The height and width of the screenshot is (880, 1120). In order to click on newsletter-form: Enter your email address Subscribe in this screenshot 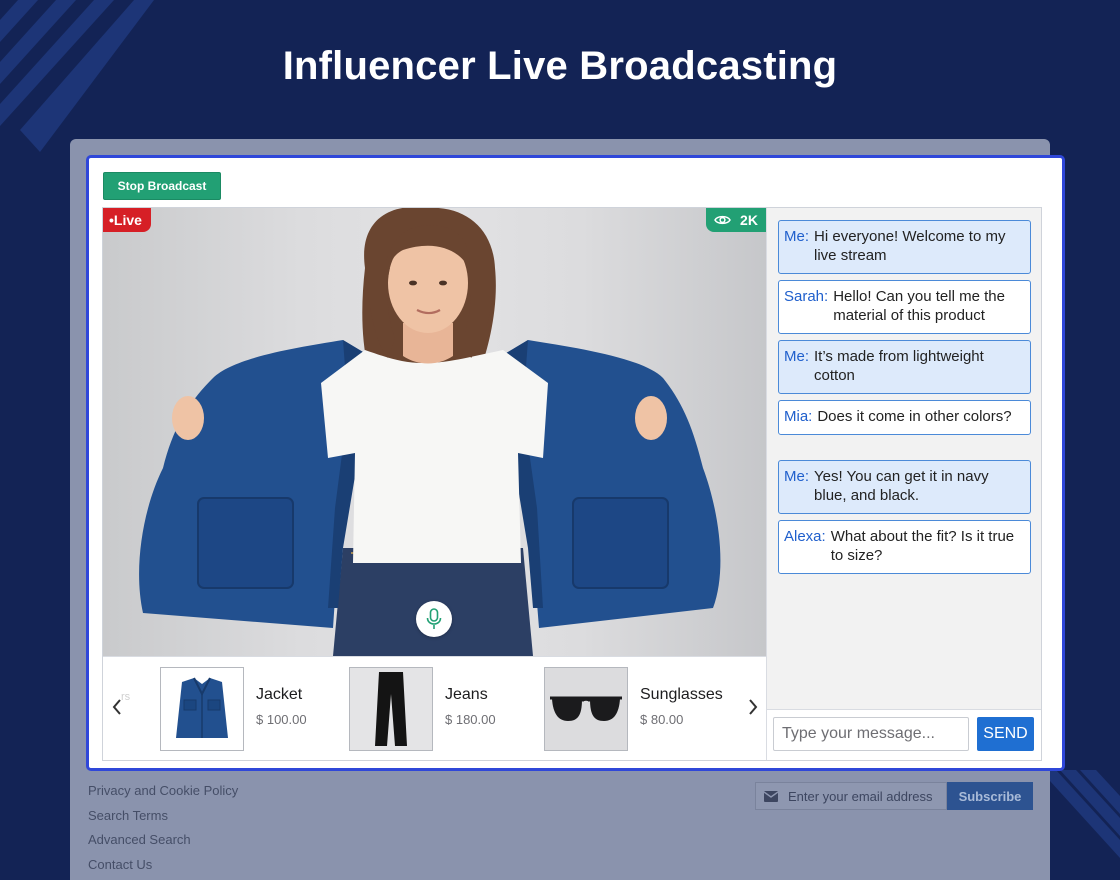, I will do `click(894, 796)`.